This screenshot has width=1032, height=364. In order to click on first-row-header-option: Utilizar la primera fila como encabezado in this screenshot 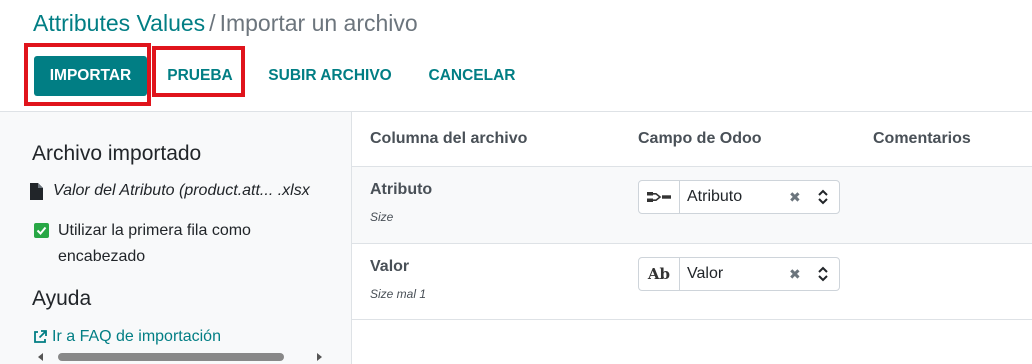, I will do `click(184, 244)`.